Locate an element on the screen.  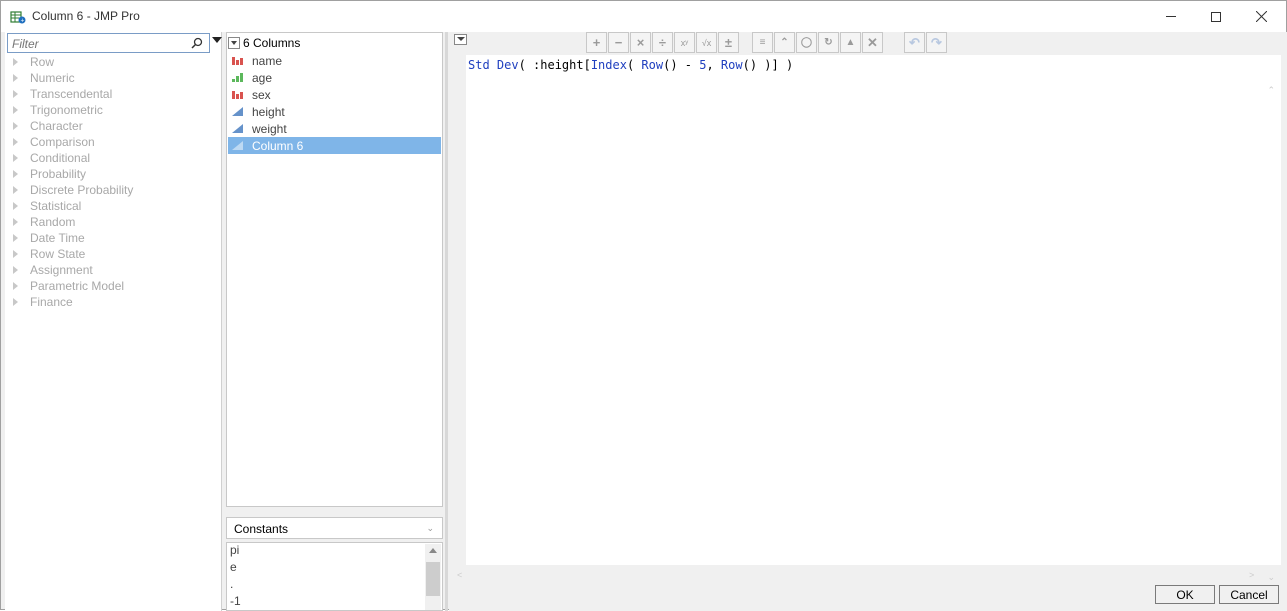
function-category-item: Statistical is located at coordinates (72, 206).